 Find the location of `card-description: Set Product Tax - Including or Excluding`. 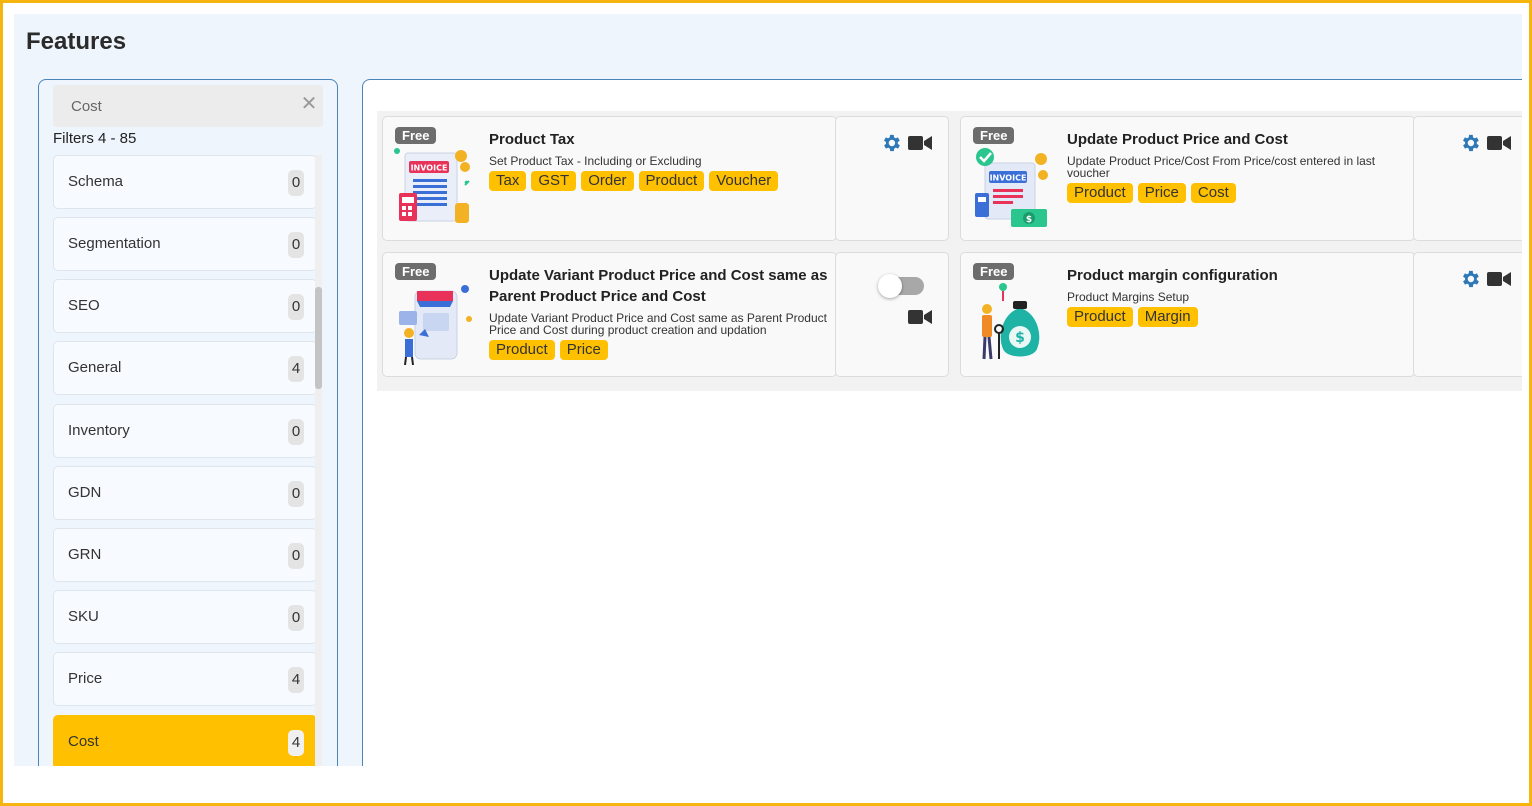

card-description: Set Product Tax - Including or Excluding is located at coordinates (595, 161).